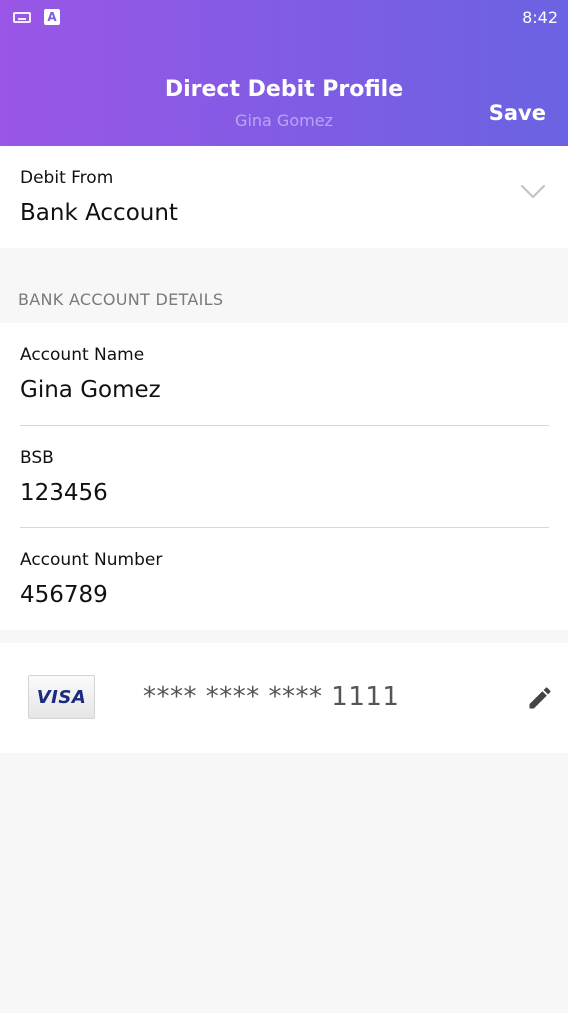  What do you see at coordinates (284, 120) in the screenshot?
I see `page-subtitle: Gina Gomez` at bounding box center [284, 120].